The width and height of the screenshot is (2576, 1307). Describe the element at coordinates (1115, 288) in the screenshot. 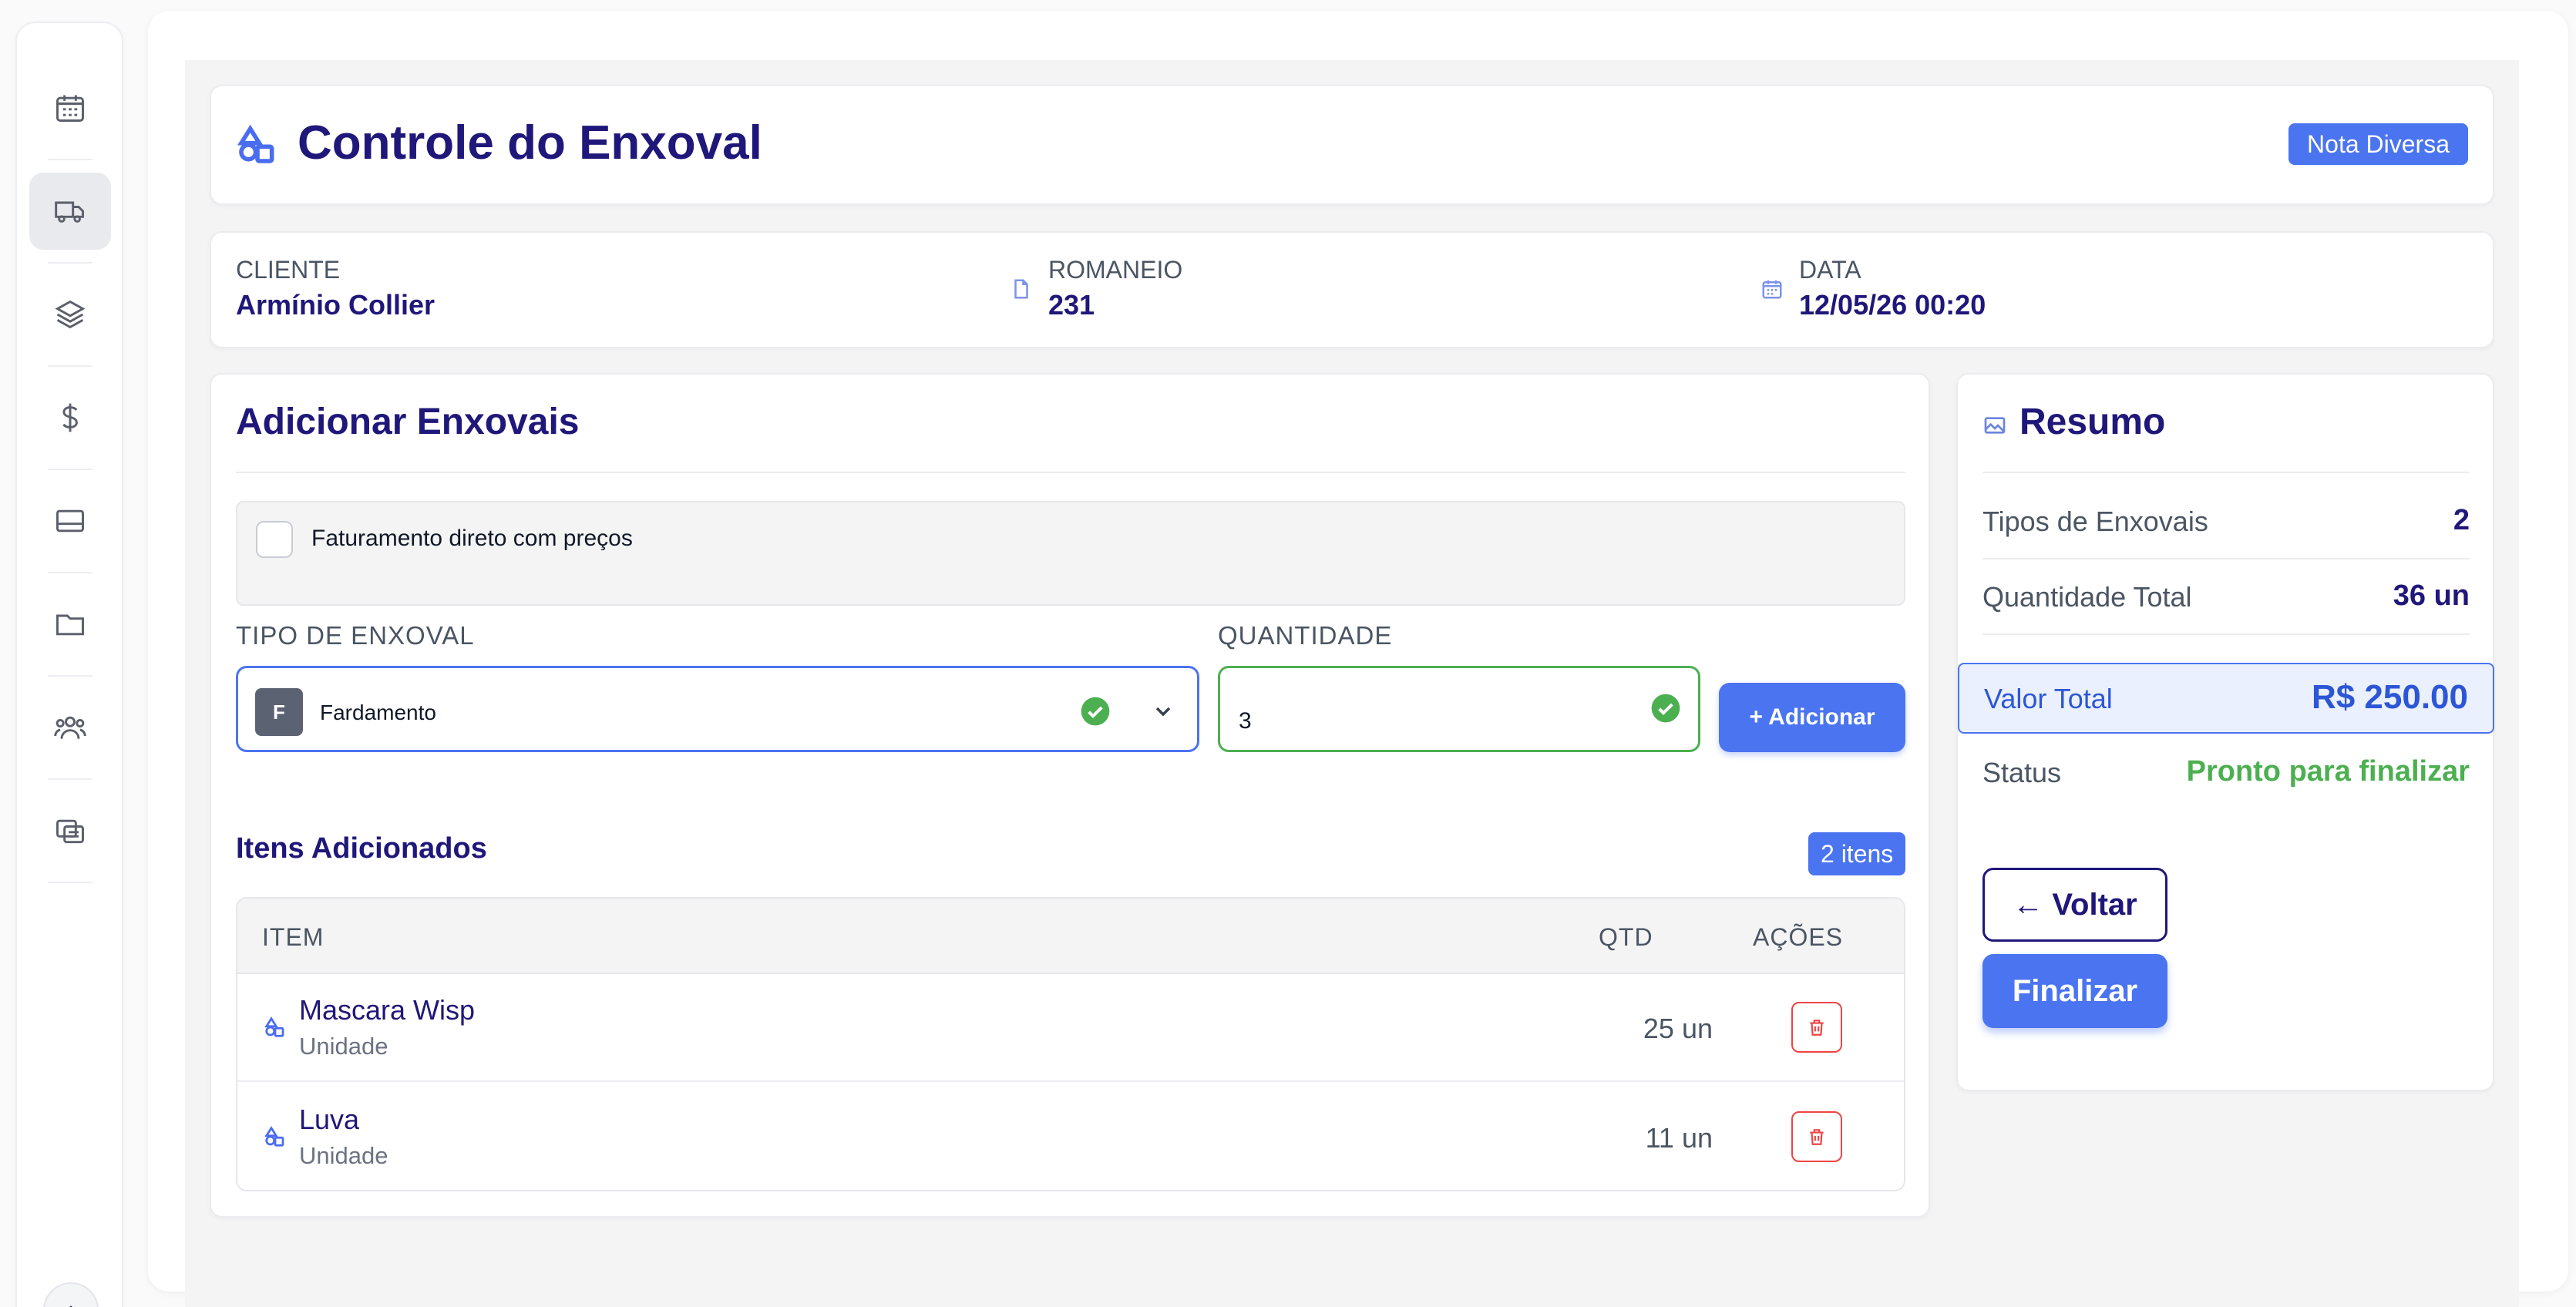

I see `romaneio-block: ROMANEIO 231` at that location.